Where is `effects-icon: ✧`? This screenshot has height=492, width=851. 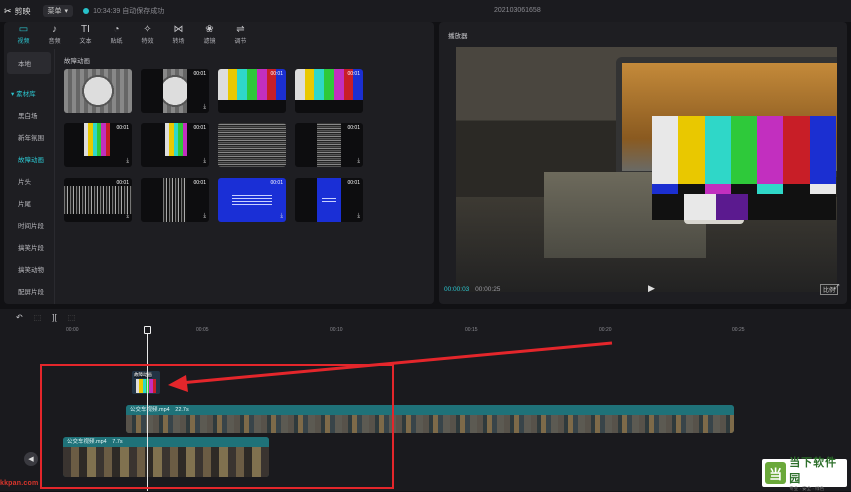
effects-icon: ✧ is located at coordinates (147, 29).